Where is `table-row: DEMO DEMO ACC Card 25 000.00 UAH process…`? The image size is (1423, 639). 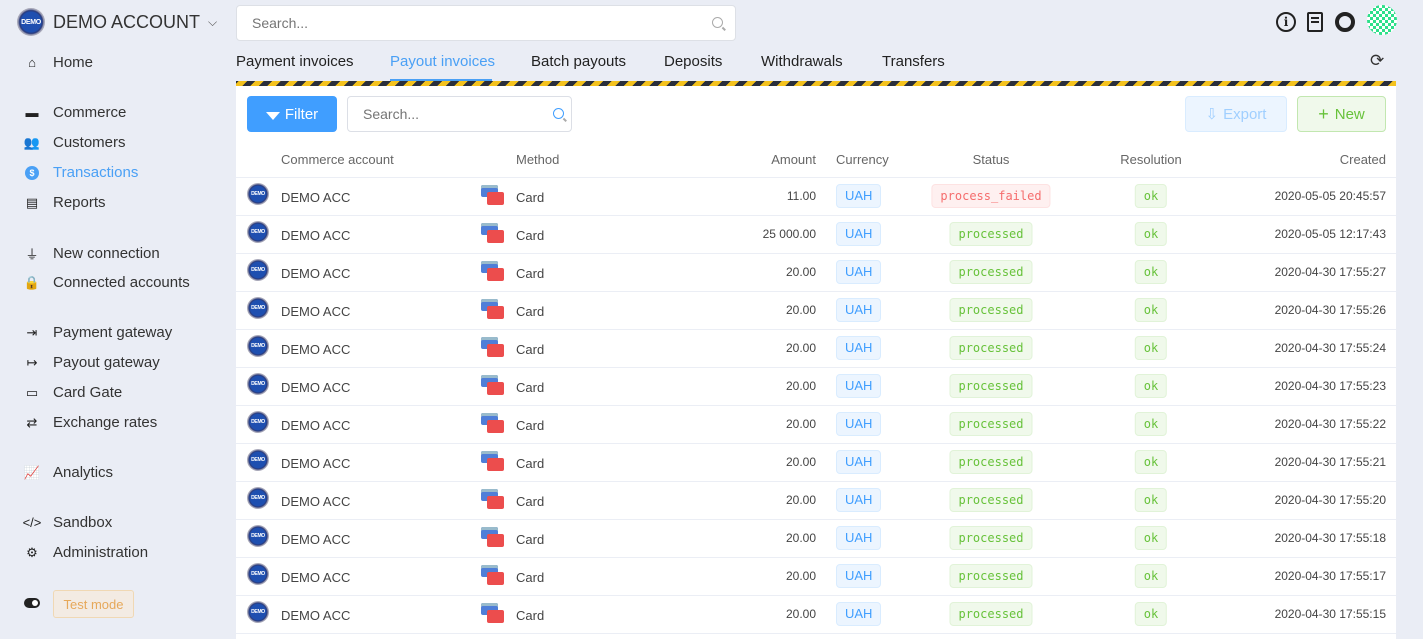 table-row: DEMO DEMO ACC Card 25 000.00 UAH process… is located at coordinates (816, 235).